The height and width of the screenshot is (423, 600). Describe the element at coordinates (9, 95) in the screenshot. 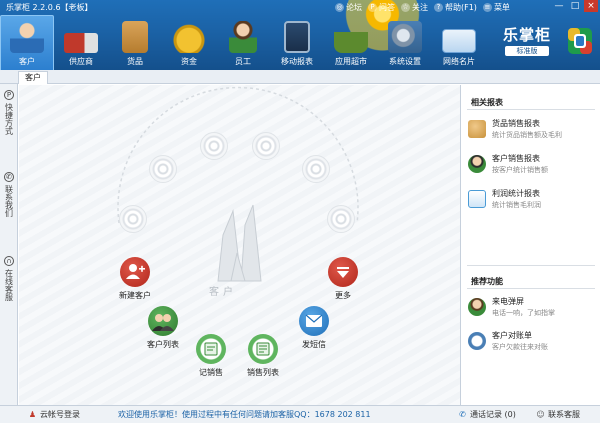

I see `shortcut-icon: P` at that location.